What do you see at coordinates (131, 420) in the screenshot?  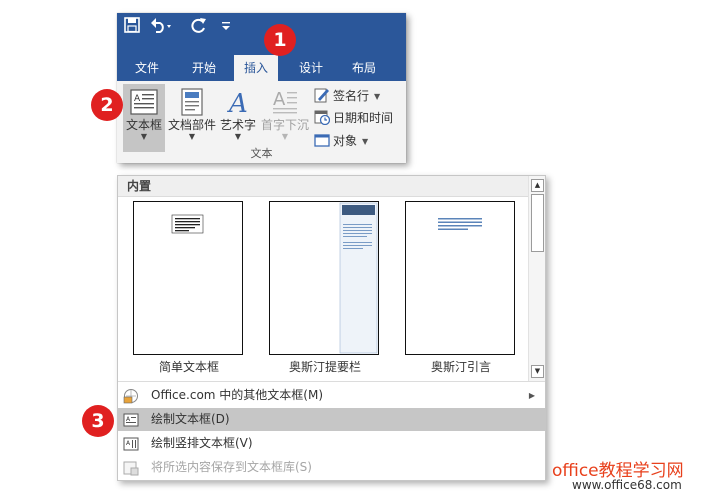 I see `draw-textbox-icon: A` at bounding box center [131, 420].